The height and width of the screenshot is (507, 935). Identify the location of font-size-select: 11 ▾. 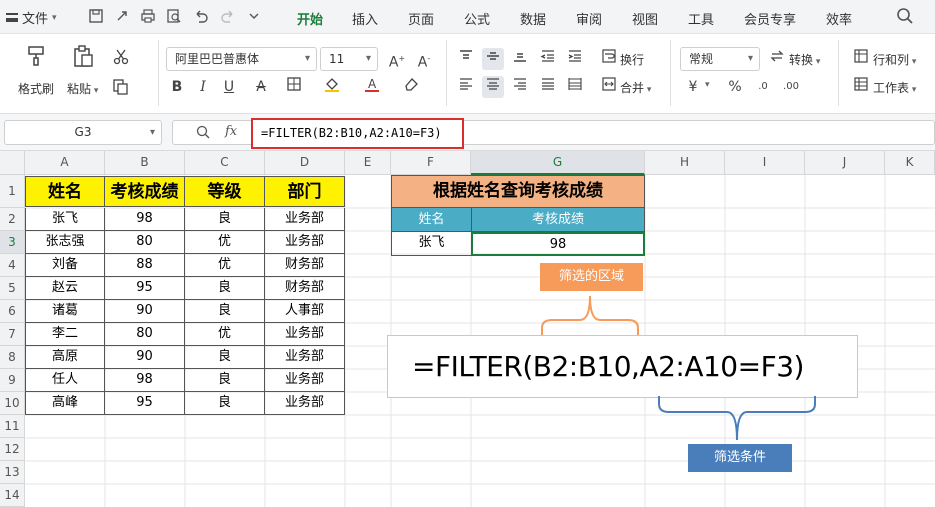
(349, 59).